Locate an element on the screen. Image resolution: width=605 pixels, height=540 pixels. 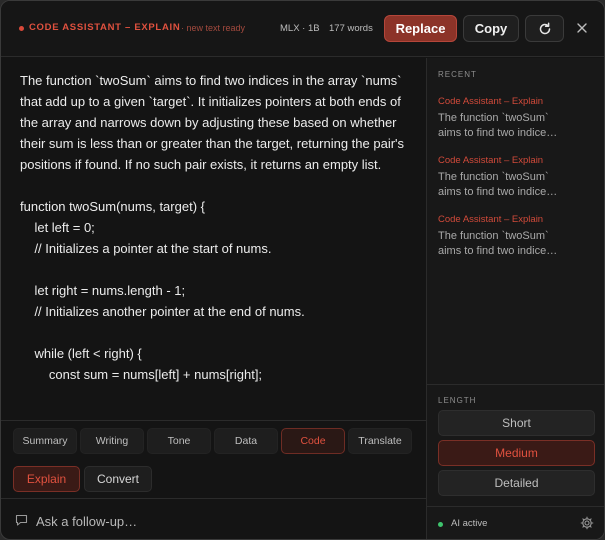
model-label: MLX · 1B is located at coordinates (300, 28).